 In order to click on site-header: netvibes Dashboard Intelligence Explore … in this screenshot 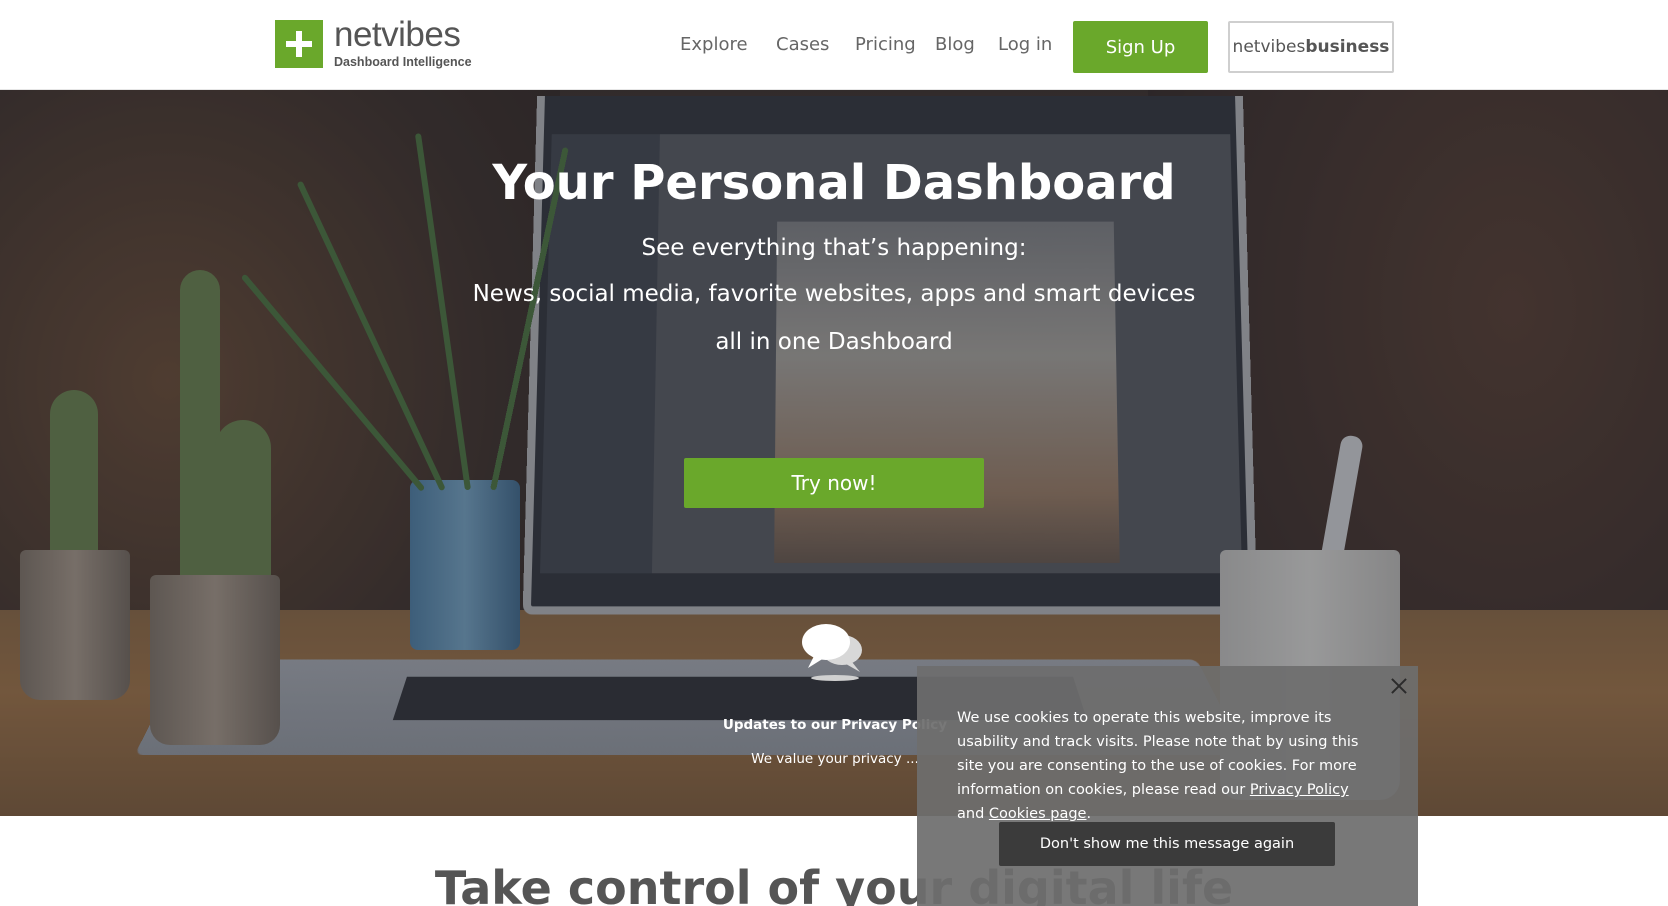, I will do `click(834, 45)`.